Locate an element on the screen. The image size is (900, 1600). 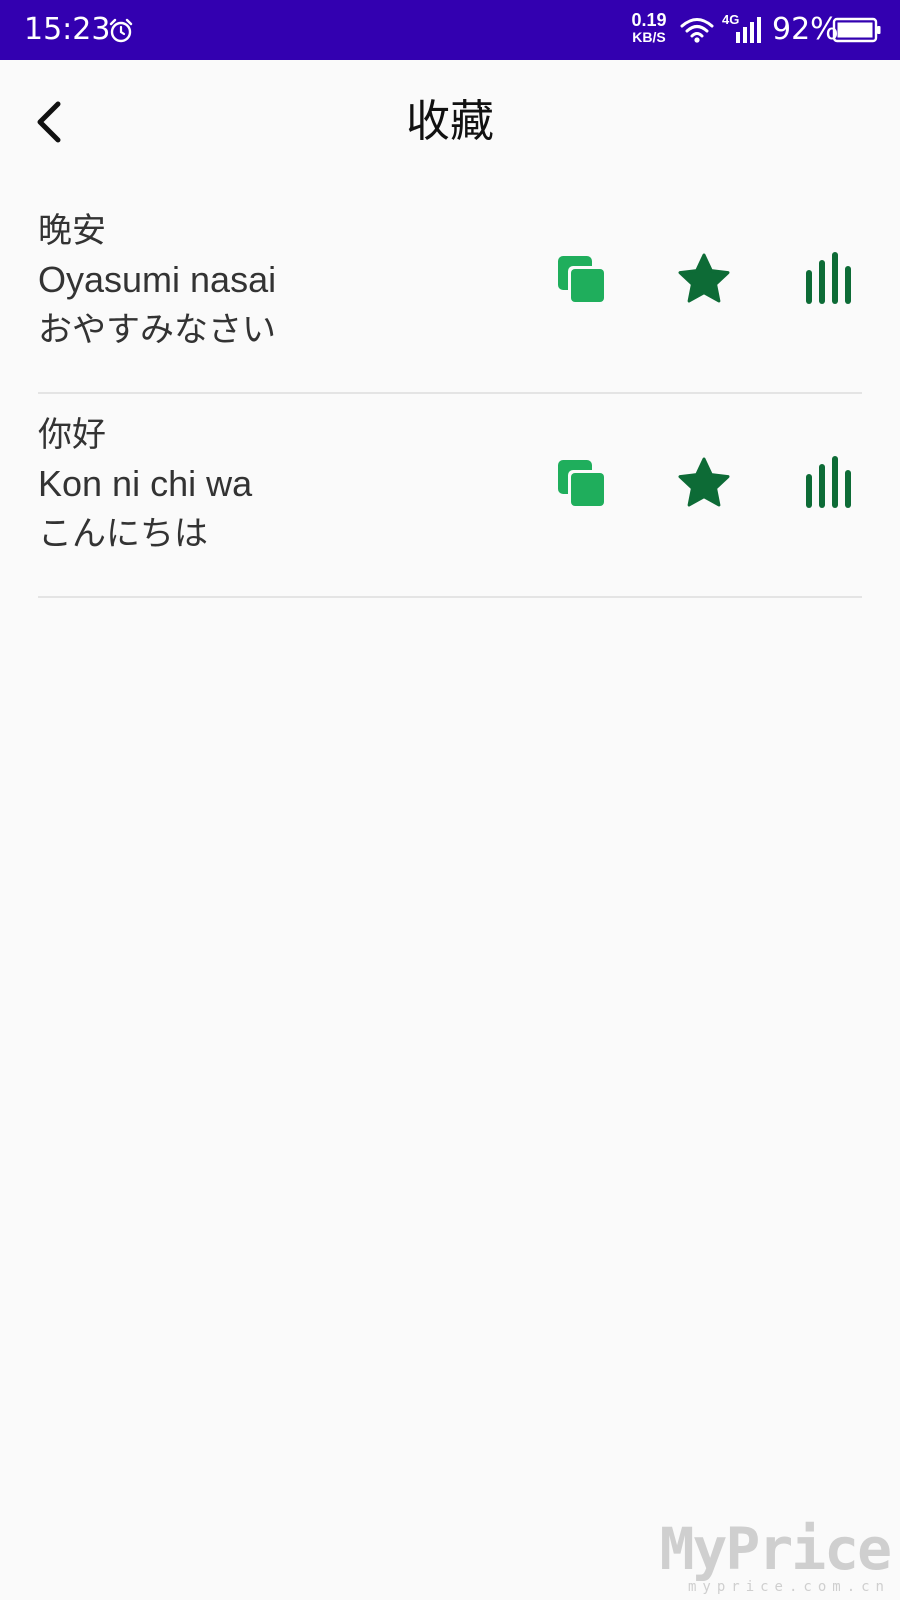
watermark: MyPrice myprice.com.cn is located at coordinates (775, 1555).